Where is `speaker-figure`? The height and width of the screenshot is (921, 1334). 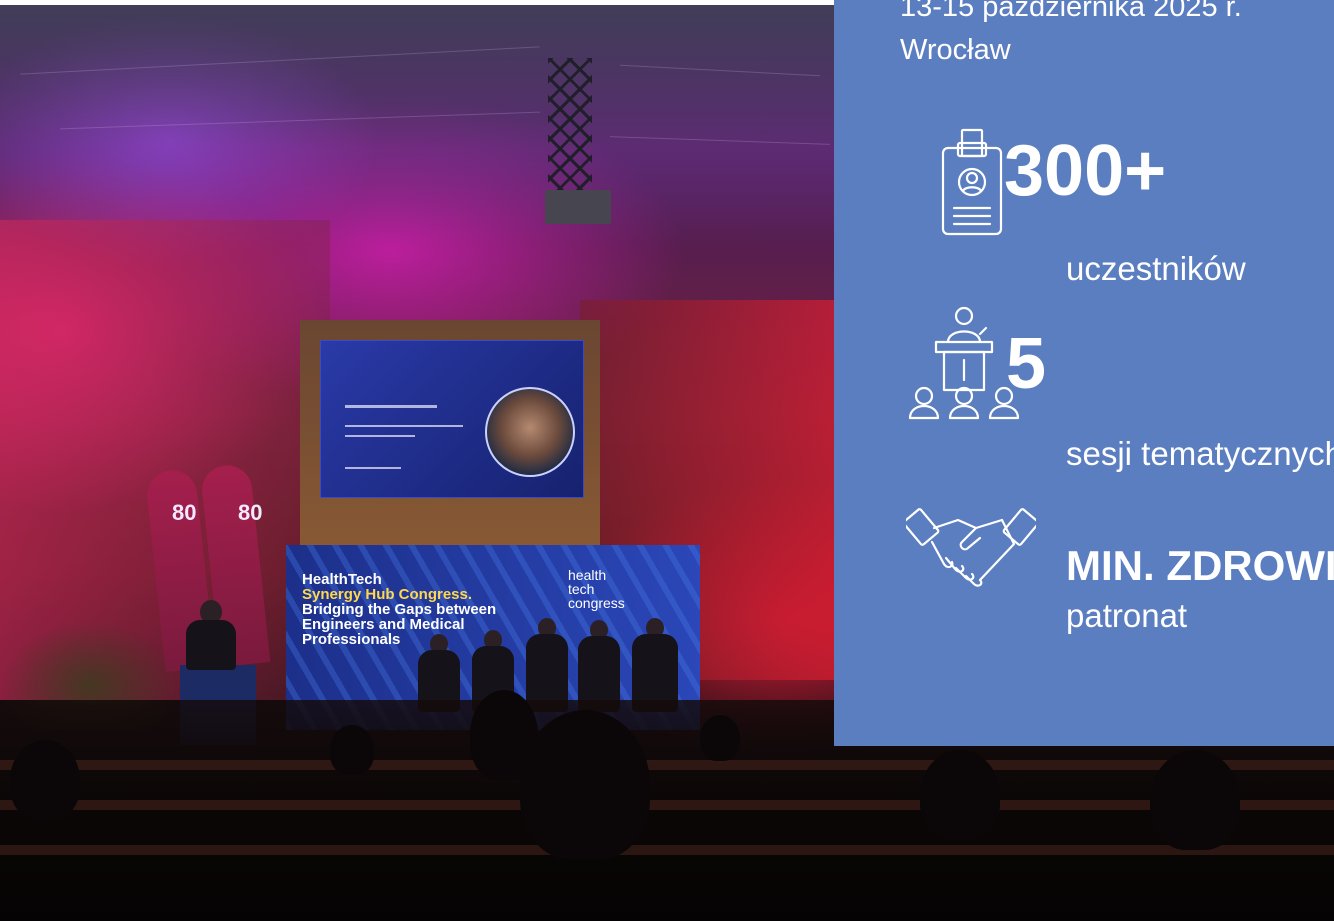
speaker-figure is located at coordinates (211, 645).